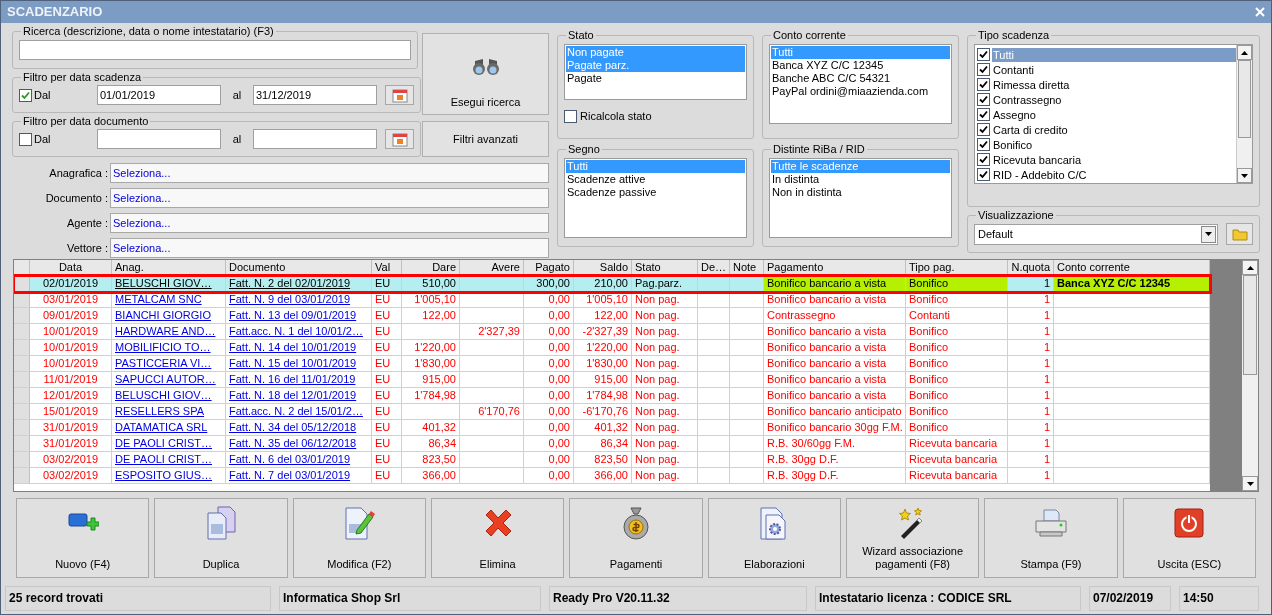 Image resolution: width=1272 pixels, height=615 pixels. I want to click on table-row: 03/02/2019 ESPOSITO GIUS… Fatt. N. 7 del 03/01/2019 EU 366,00 0,00 366,00 Non pag. R.B. 30gg D.F. Ricevuta bancaria 1, so click(612, 476).